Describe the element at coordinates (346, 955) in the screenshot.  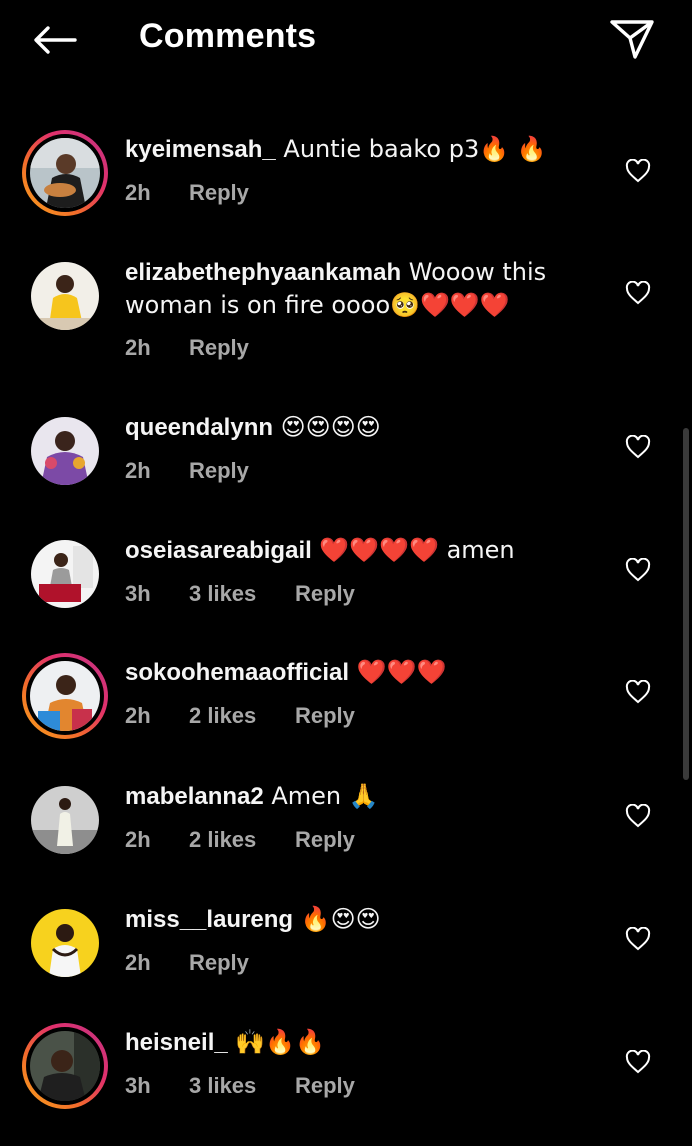
I see `comment-row: miss__laureng 🔥😍😍 2h Reply` at that location.